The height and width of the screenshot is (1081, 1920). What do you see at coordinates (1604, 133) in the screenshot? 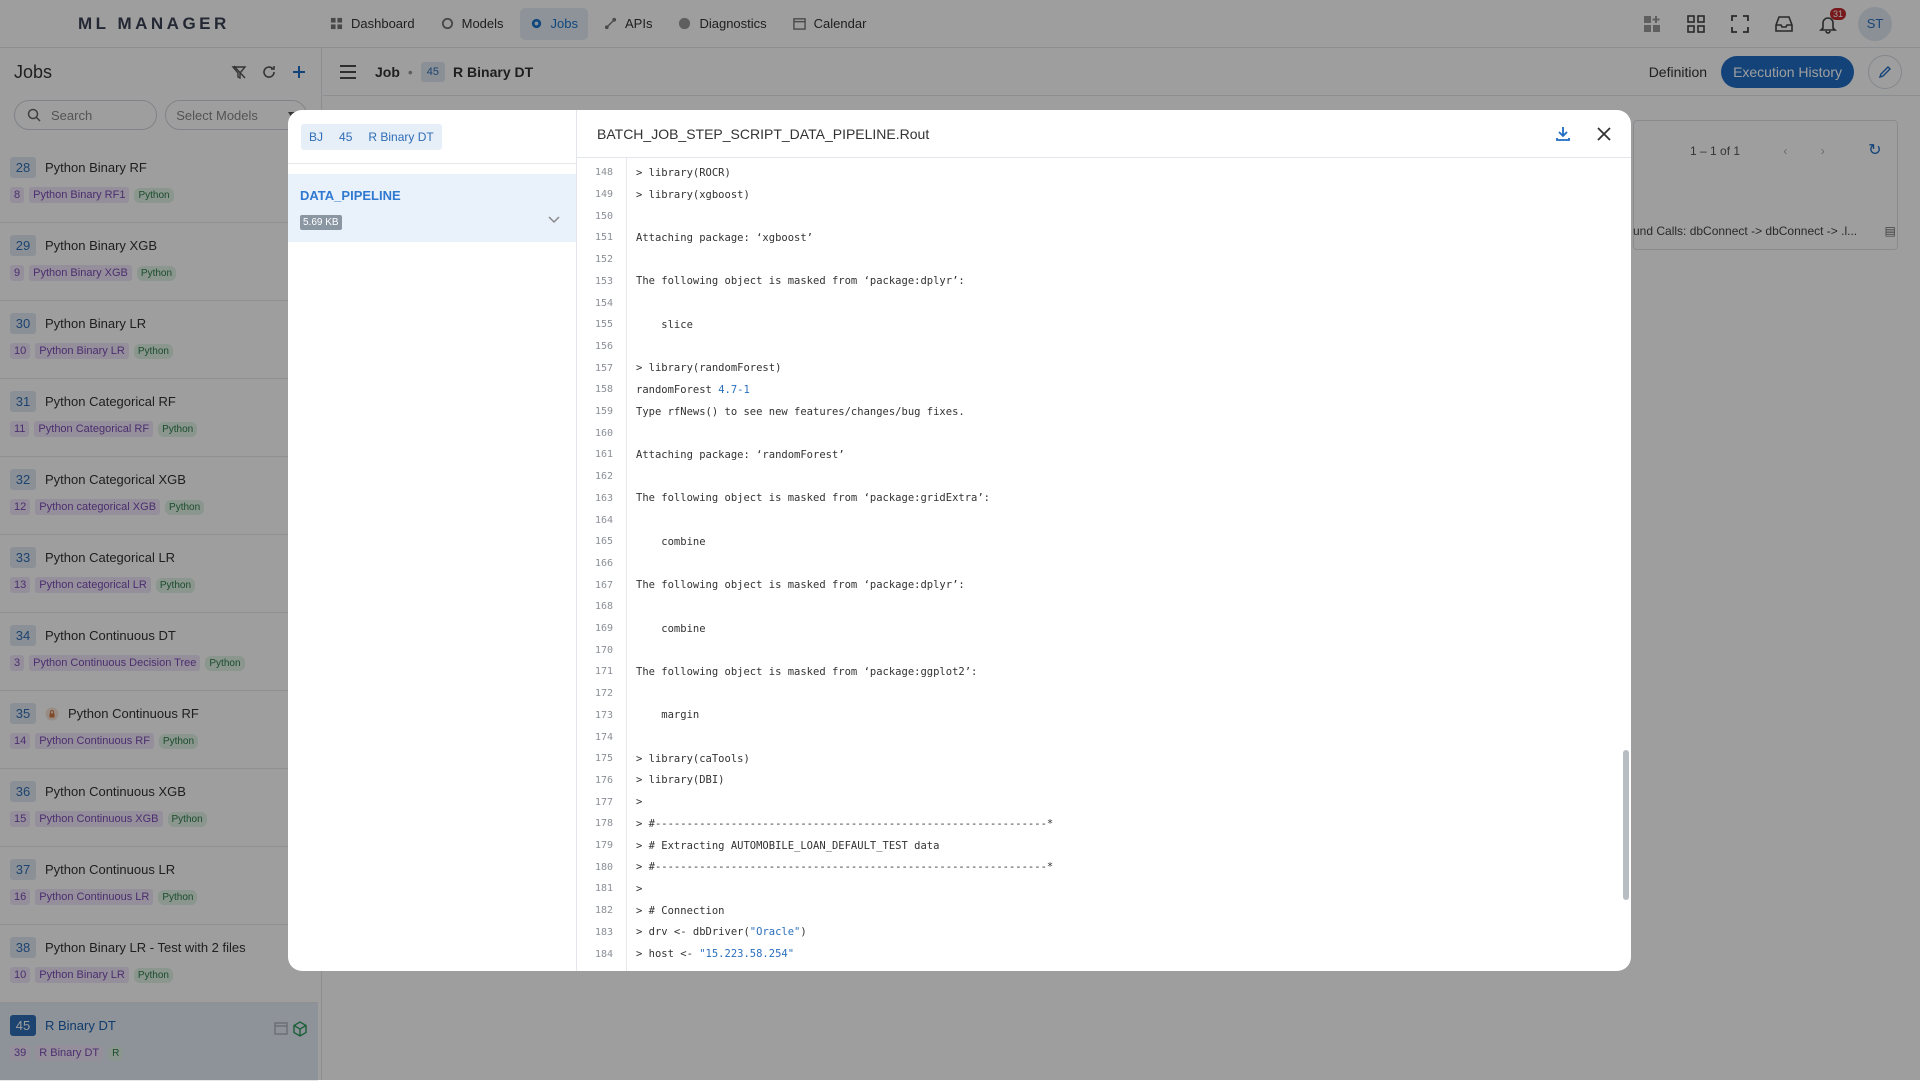
I see `close-icon` at bounding box center [1604, 133].